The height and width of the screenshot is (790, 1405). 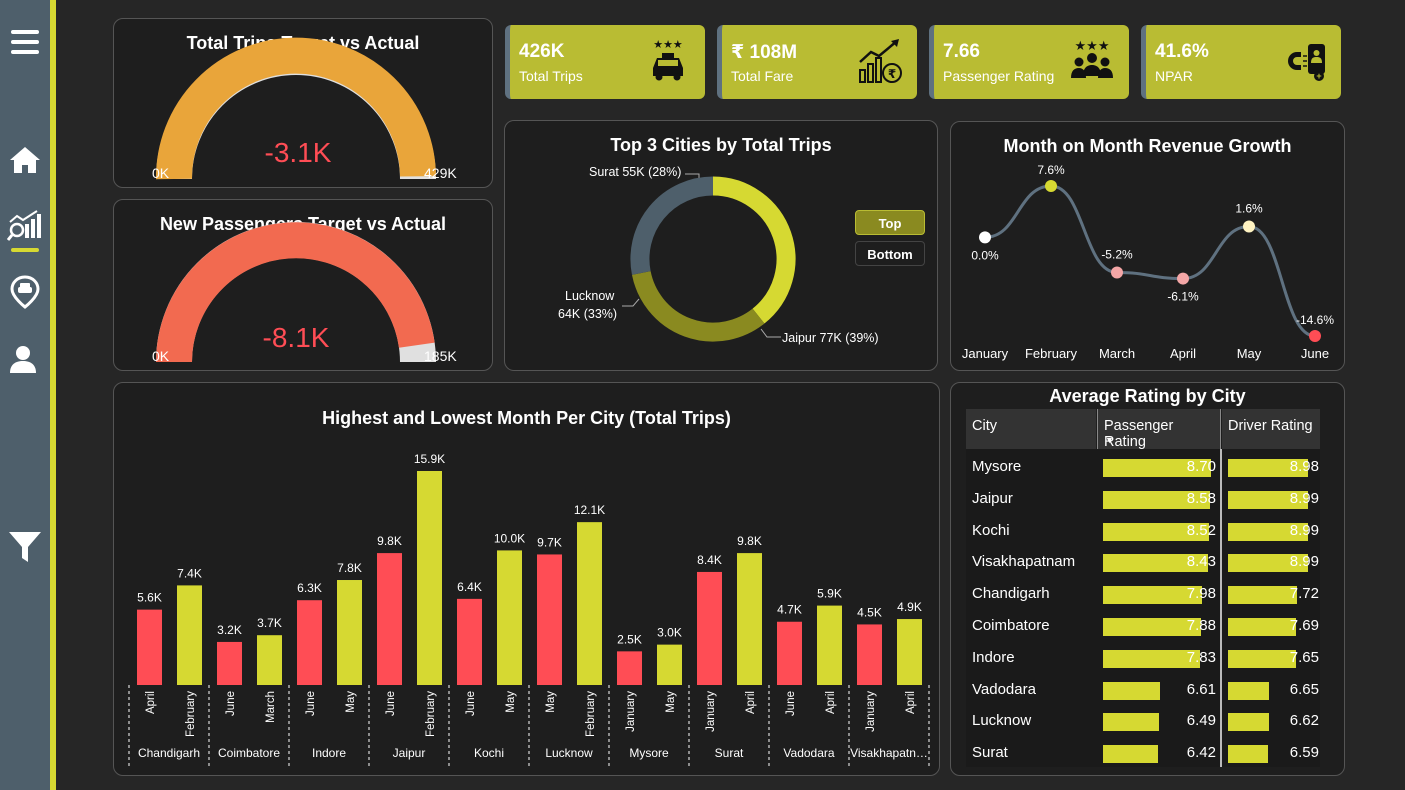 I want to click on kpi-label: Passenger Rating, so click(x=999, y=76).